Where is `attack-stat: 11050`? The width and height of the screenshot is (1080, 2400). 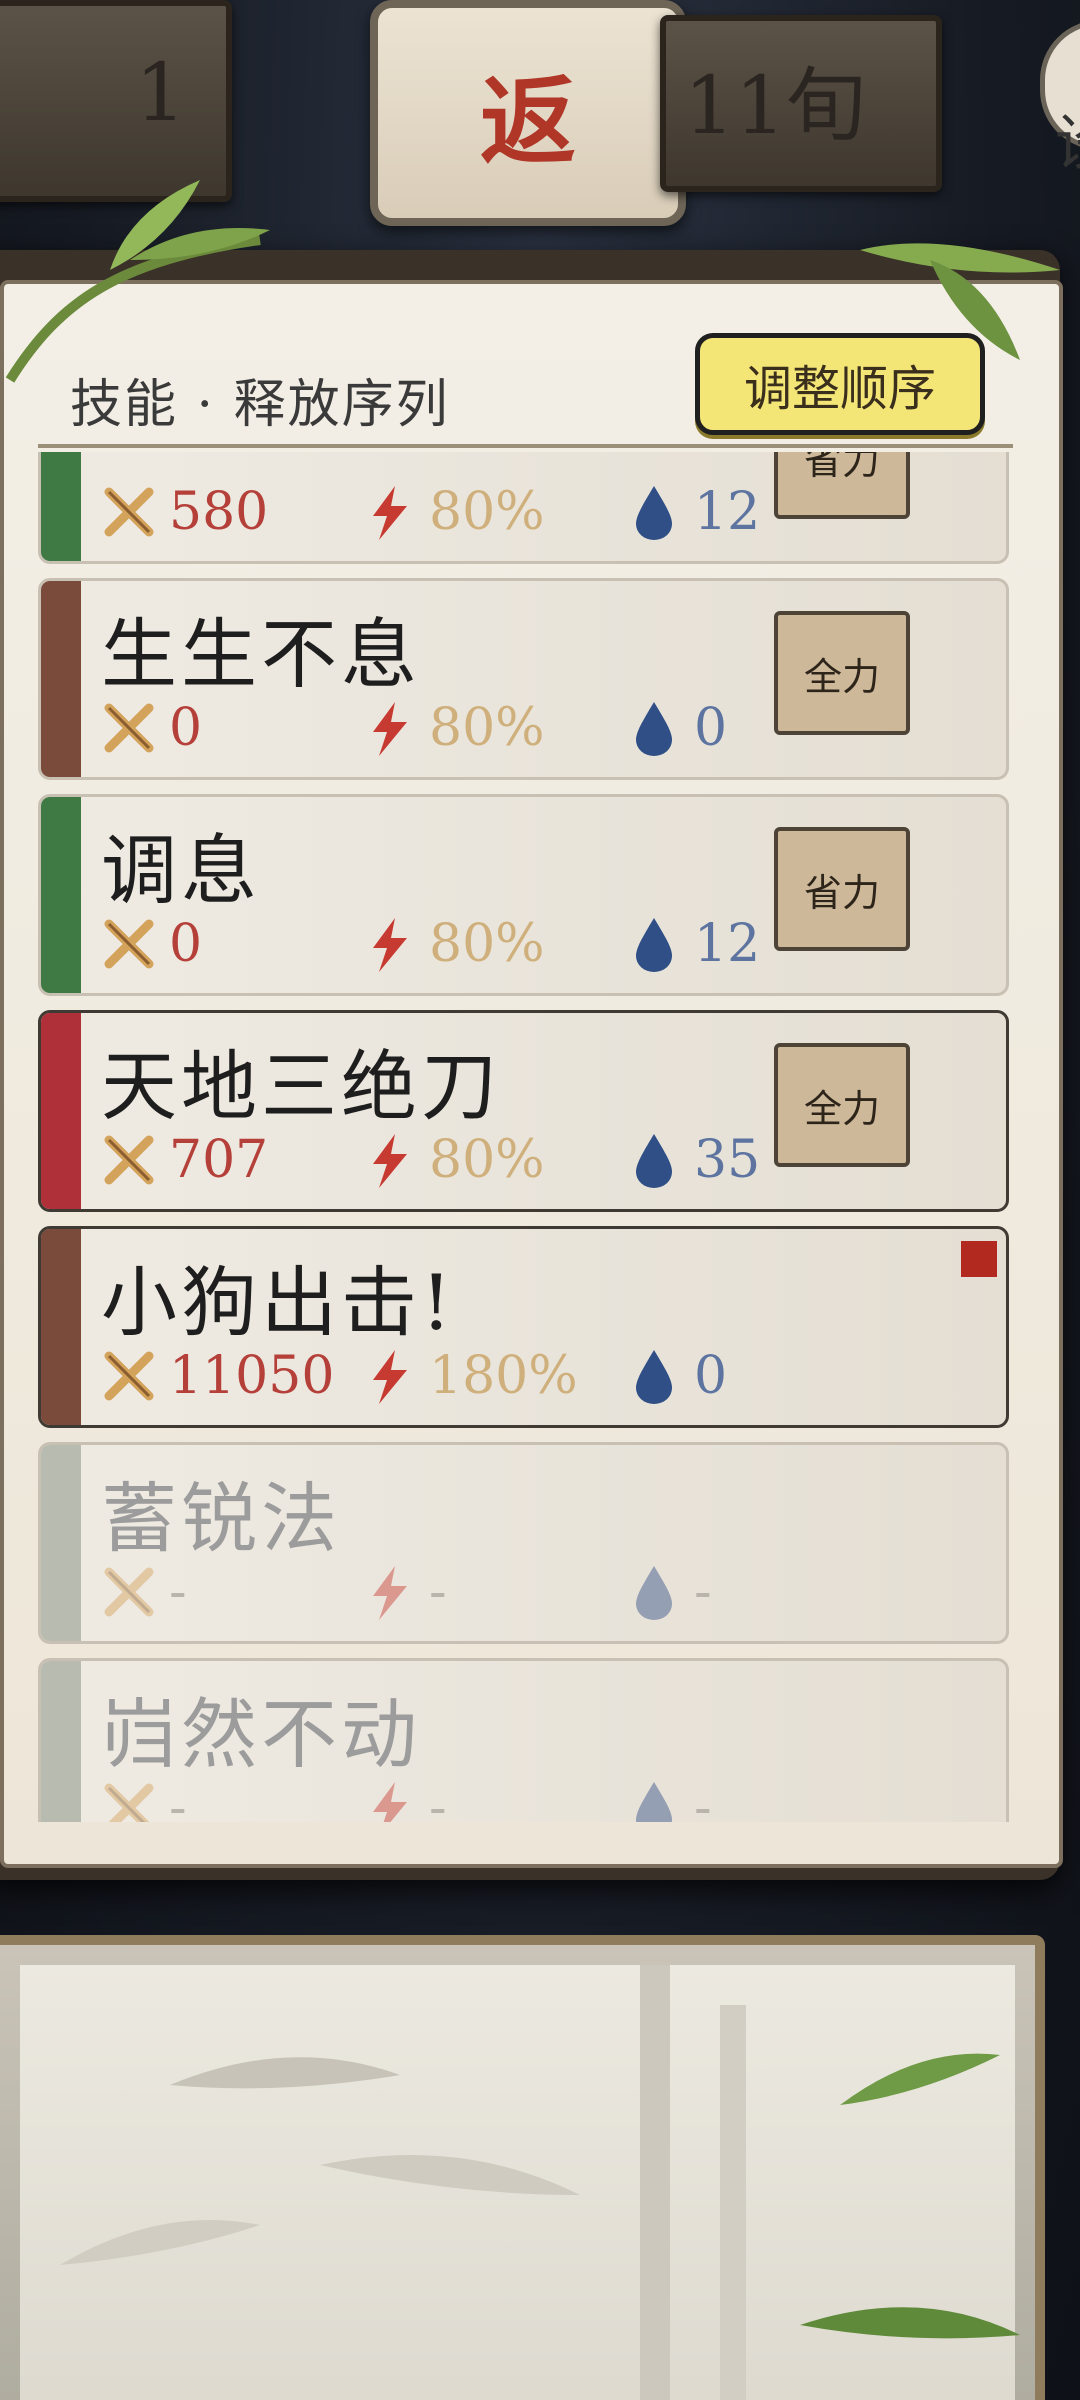 attack-stat: 11050 is located at coordinates (217, 1376).